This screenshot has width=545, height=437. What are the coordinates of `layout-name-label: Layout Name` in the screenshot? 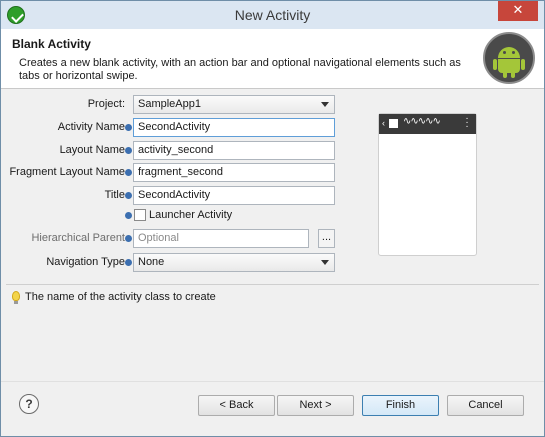 It's located at (92, 150).